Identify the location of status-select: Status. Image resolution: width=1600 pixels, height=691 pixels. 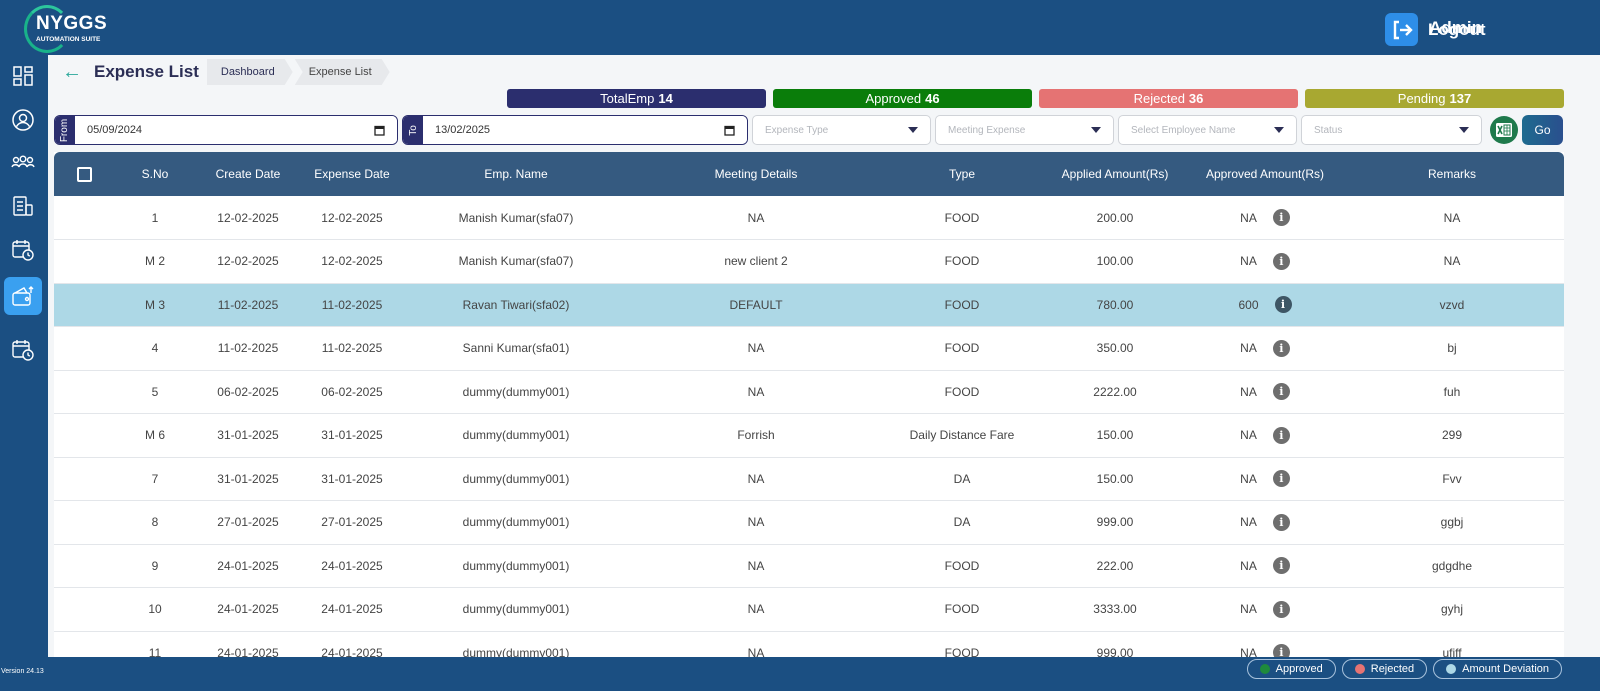
(1391, 130).